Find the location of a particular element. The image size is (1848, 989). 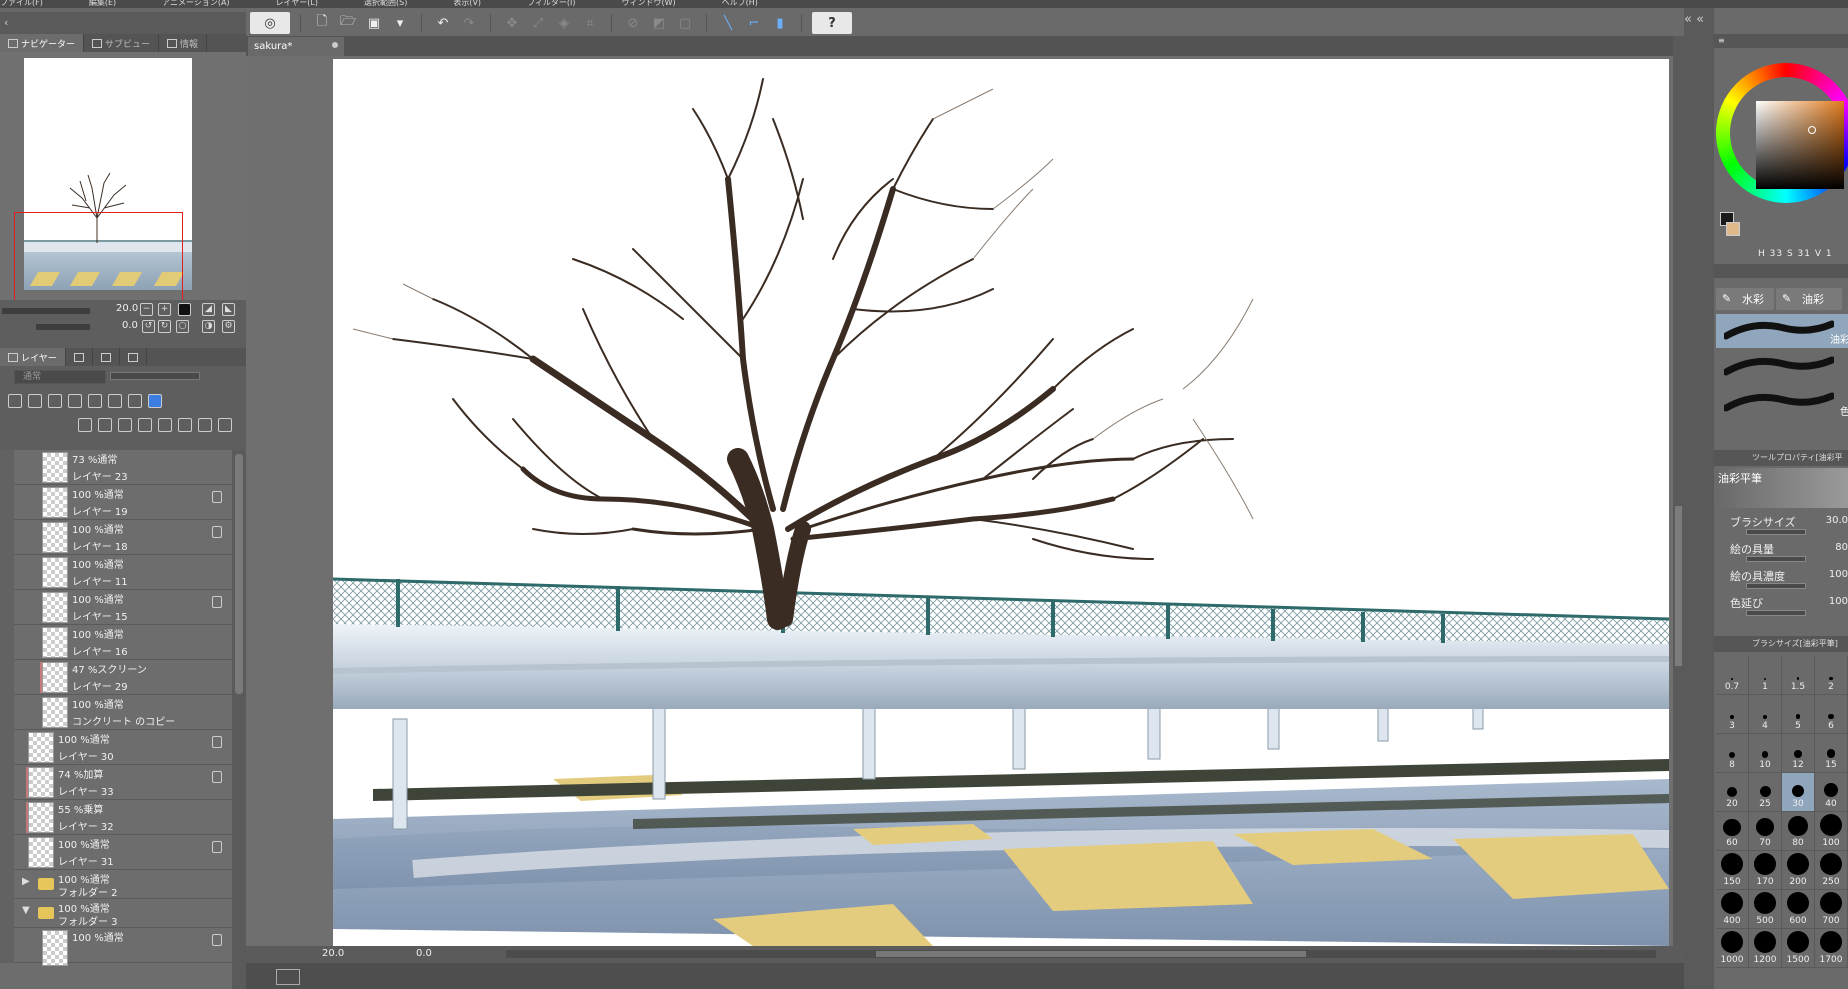

brush-size-option: 8 is located at coordinates (1732, 753).